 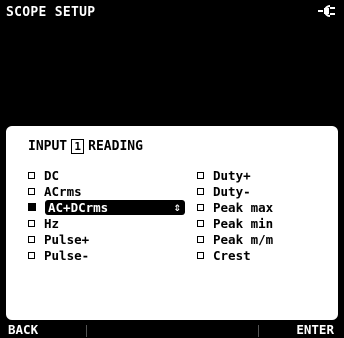 I want to click on option-label: Pulse-, so click(x=67, y=255).